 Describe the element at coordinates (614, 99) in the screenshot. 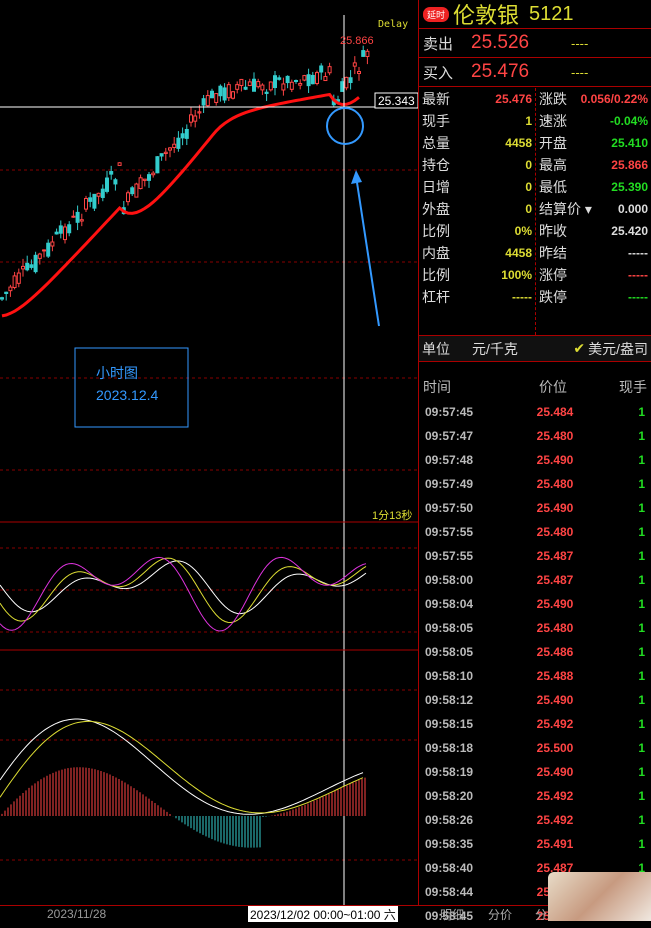

I see `stat-value: 0.056/0.22%` at that location.